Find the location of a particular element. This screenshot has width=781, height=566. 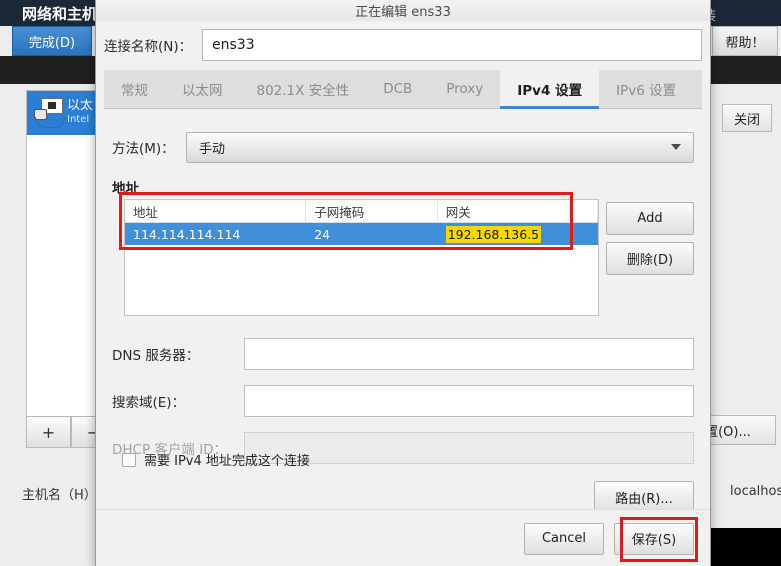

cell-gateway: 192.168.136.5 is located at coordinates (518, 234).